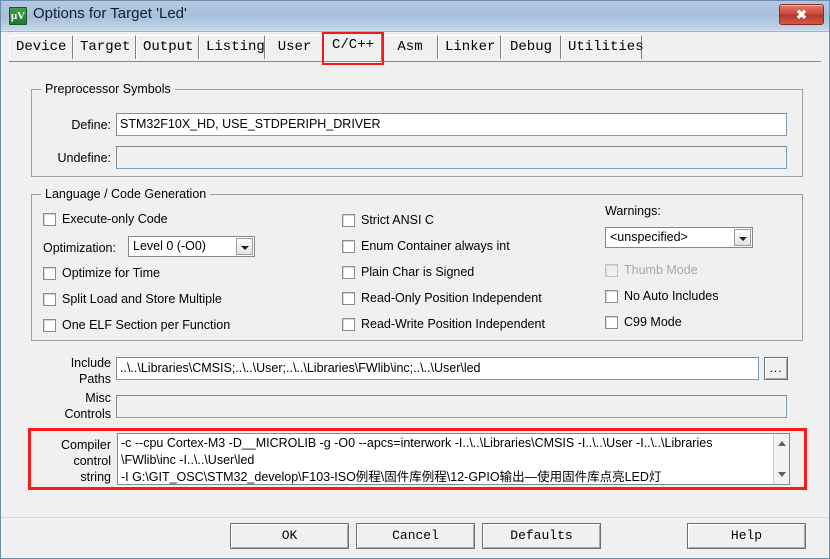 The image size is (830, 559). I want to click on cancel-button: Cancel, so click(415, 536).